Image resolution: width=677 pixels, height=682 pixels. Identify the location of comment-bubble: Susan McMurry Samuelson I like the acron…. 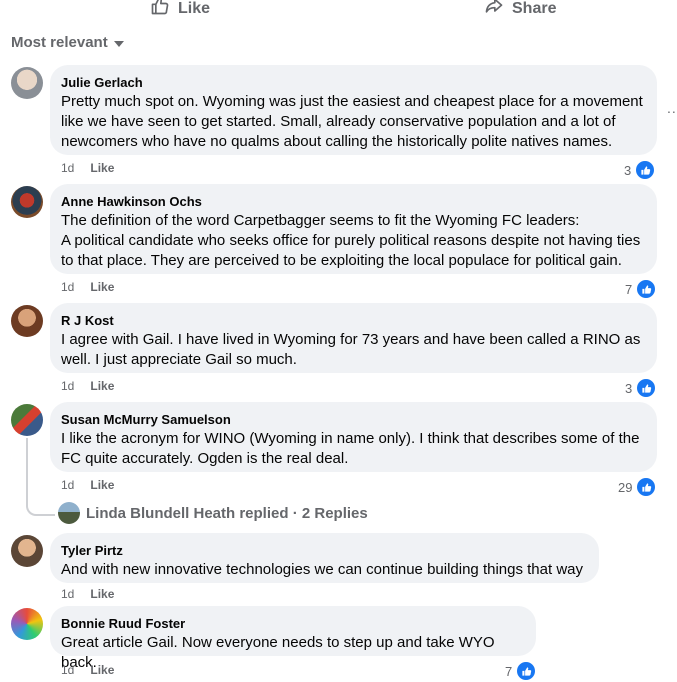
(353, 437).